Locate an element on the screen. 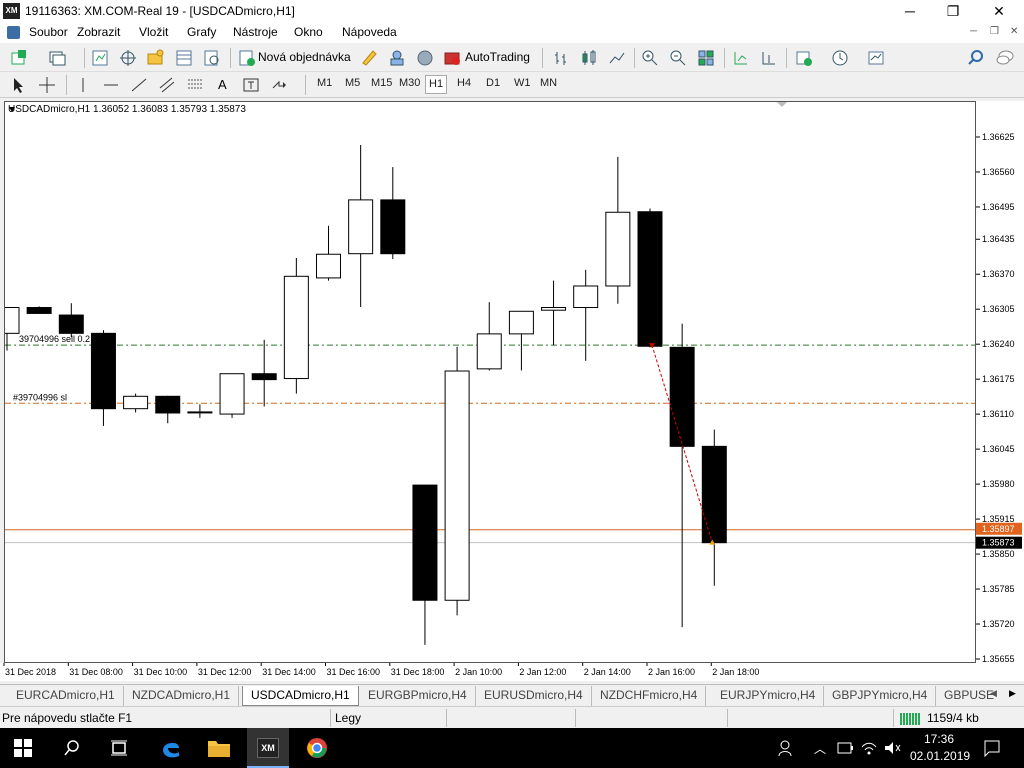  people-icon is located at coordinates (786, 748).